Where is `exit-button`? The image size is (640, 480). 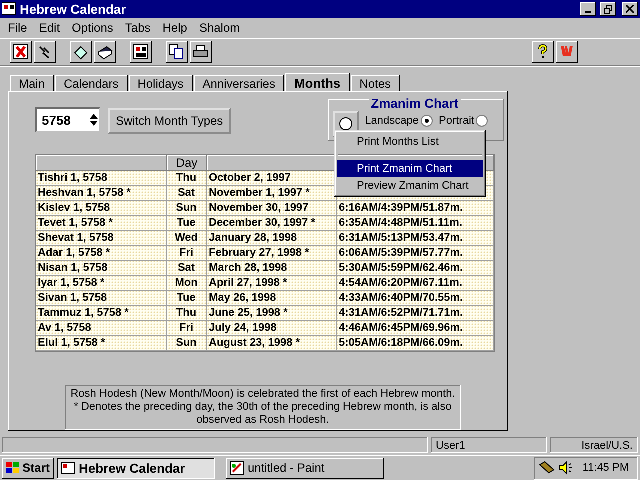 exit-button is located at coordinates (21, 52).